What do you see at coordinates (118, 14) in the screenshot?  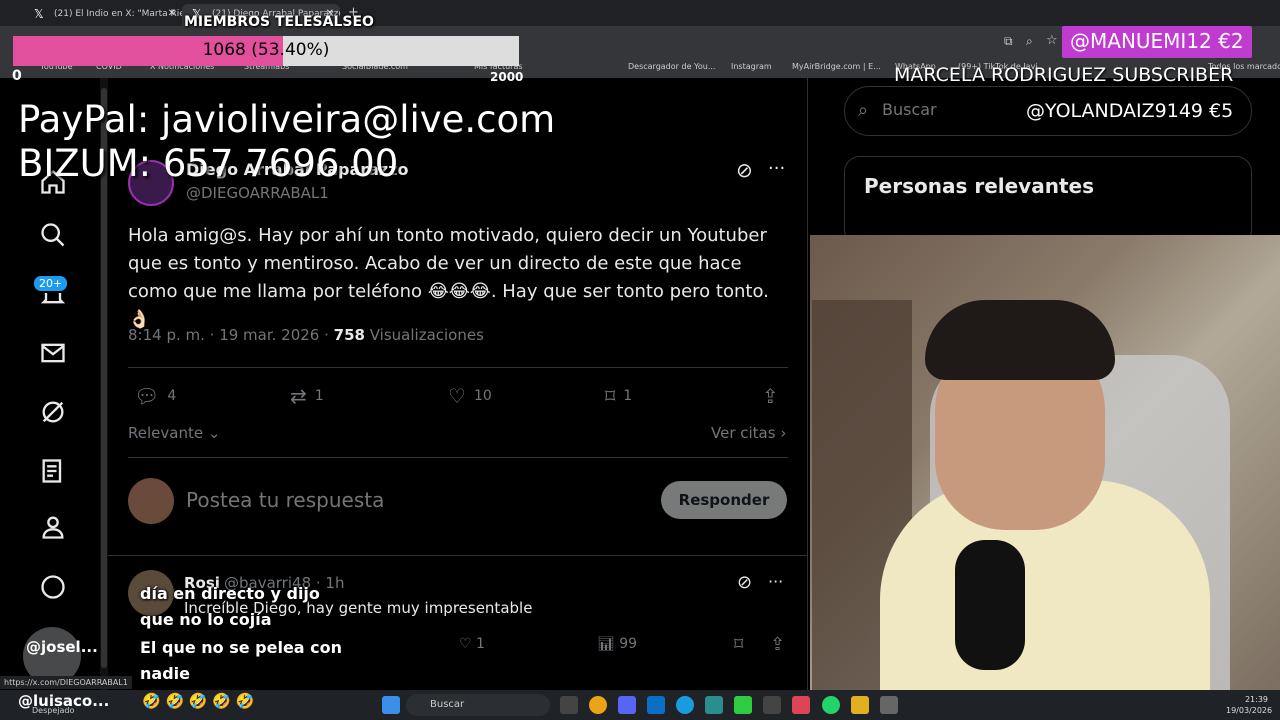 I see `tab-label: (21) El Indio en X: "Marta Riesco` at bounding box center [118, 14].